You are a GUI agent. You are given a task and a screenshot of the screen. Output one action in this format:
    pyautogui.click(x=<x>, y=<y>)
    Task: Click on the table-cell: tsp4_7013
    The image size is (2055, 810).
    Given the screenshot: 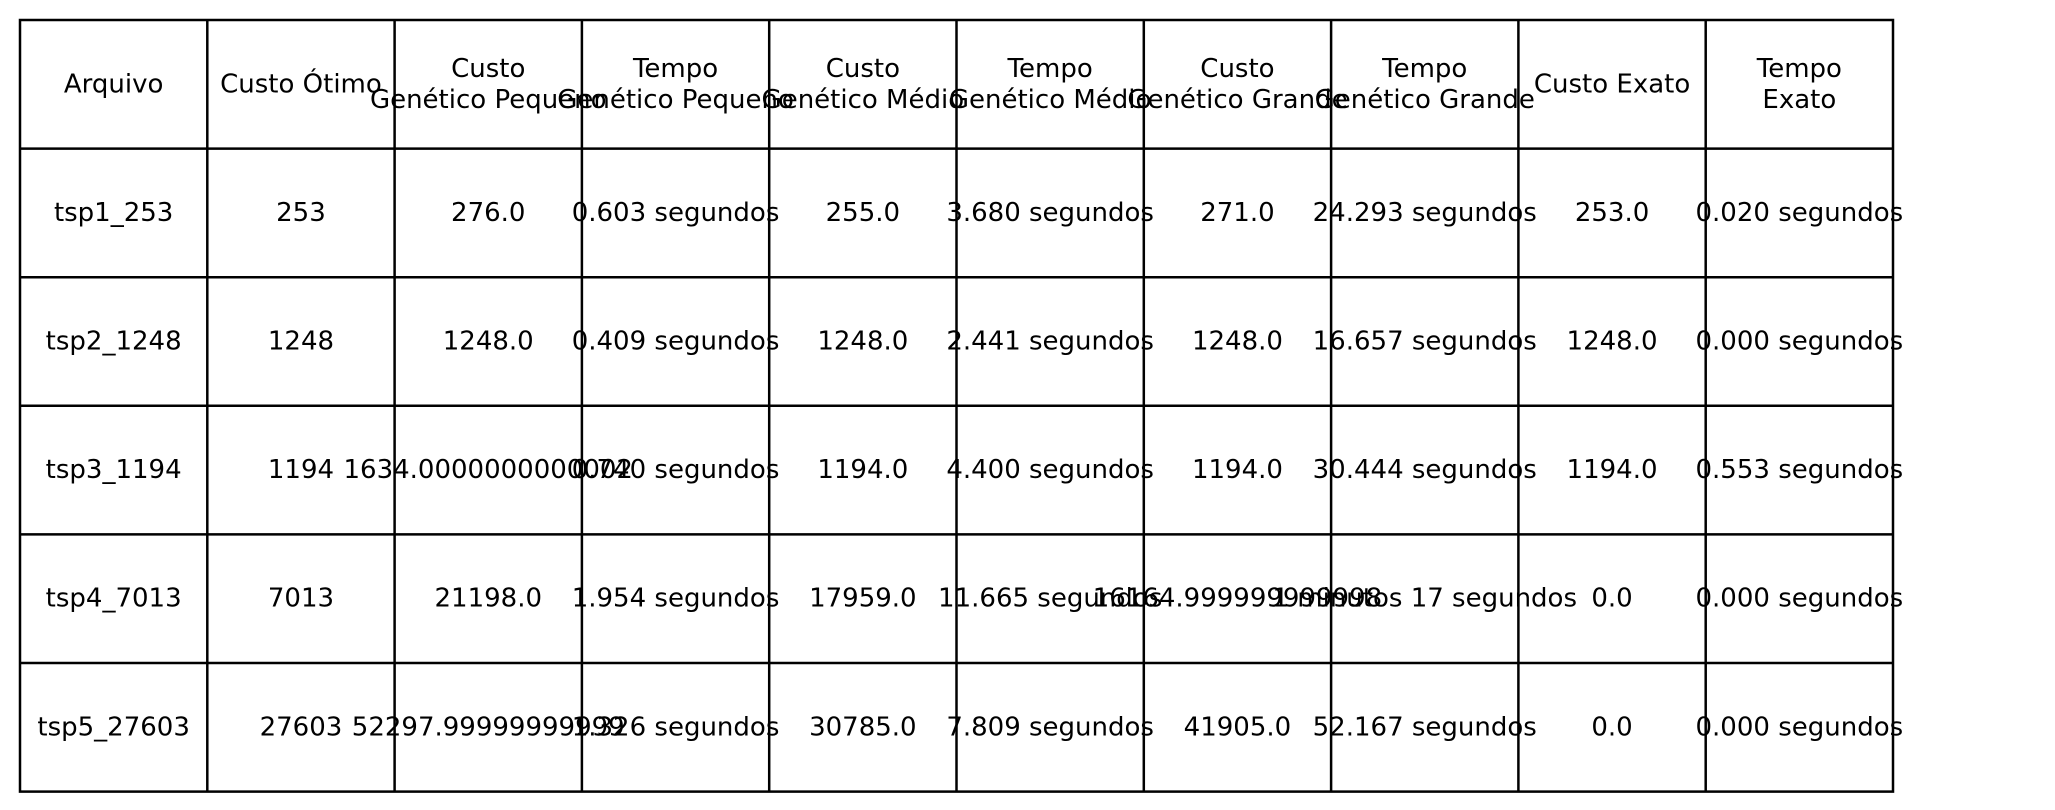 What is the action you would take?
    pyautogui.click(x=114, y=599)
    